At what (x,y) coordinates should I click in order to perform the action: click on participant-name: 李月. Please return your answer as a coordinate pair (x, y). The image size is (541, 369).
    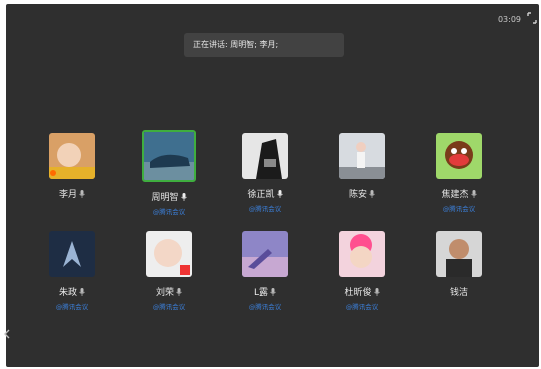
    Looking at the image, I should click on (67, 195).